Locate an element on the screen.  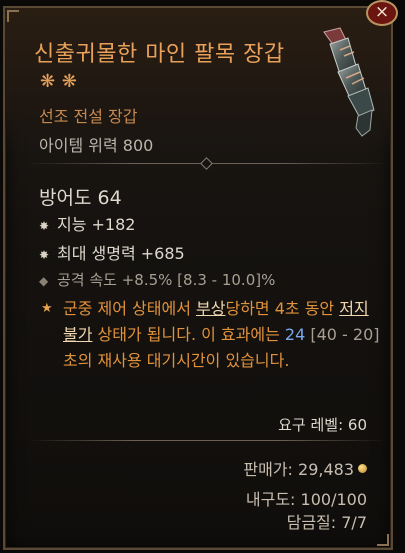
stat-text: 공격 속도 +8.5% [8.3 - 10.0]% is located at coordinates (166, 280).